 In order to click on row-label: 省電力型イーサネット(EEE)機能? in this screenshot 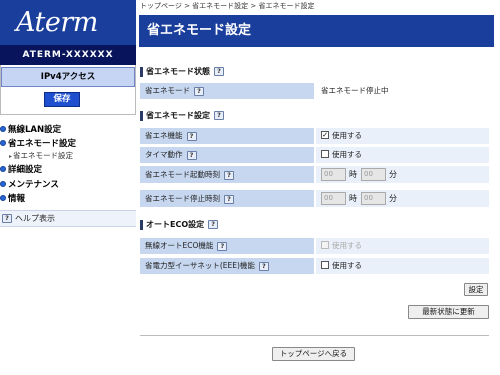, I will do `click(227, 266)`.